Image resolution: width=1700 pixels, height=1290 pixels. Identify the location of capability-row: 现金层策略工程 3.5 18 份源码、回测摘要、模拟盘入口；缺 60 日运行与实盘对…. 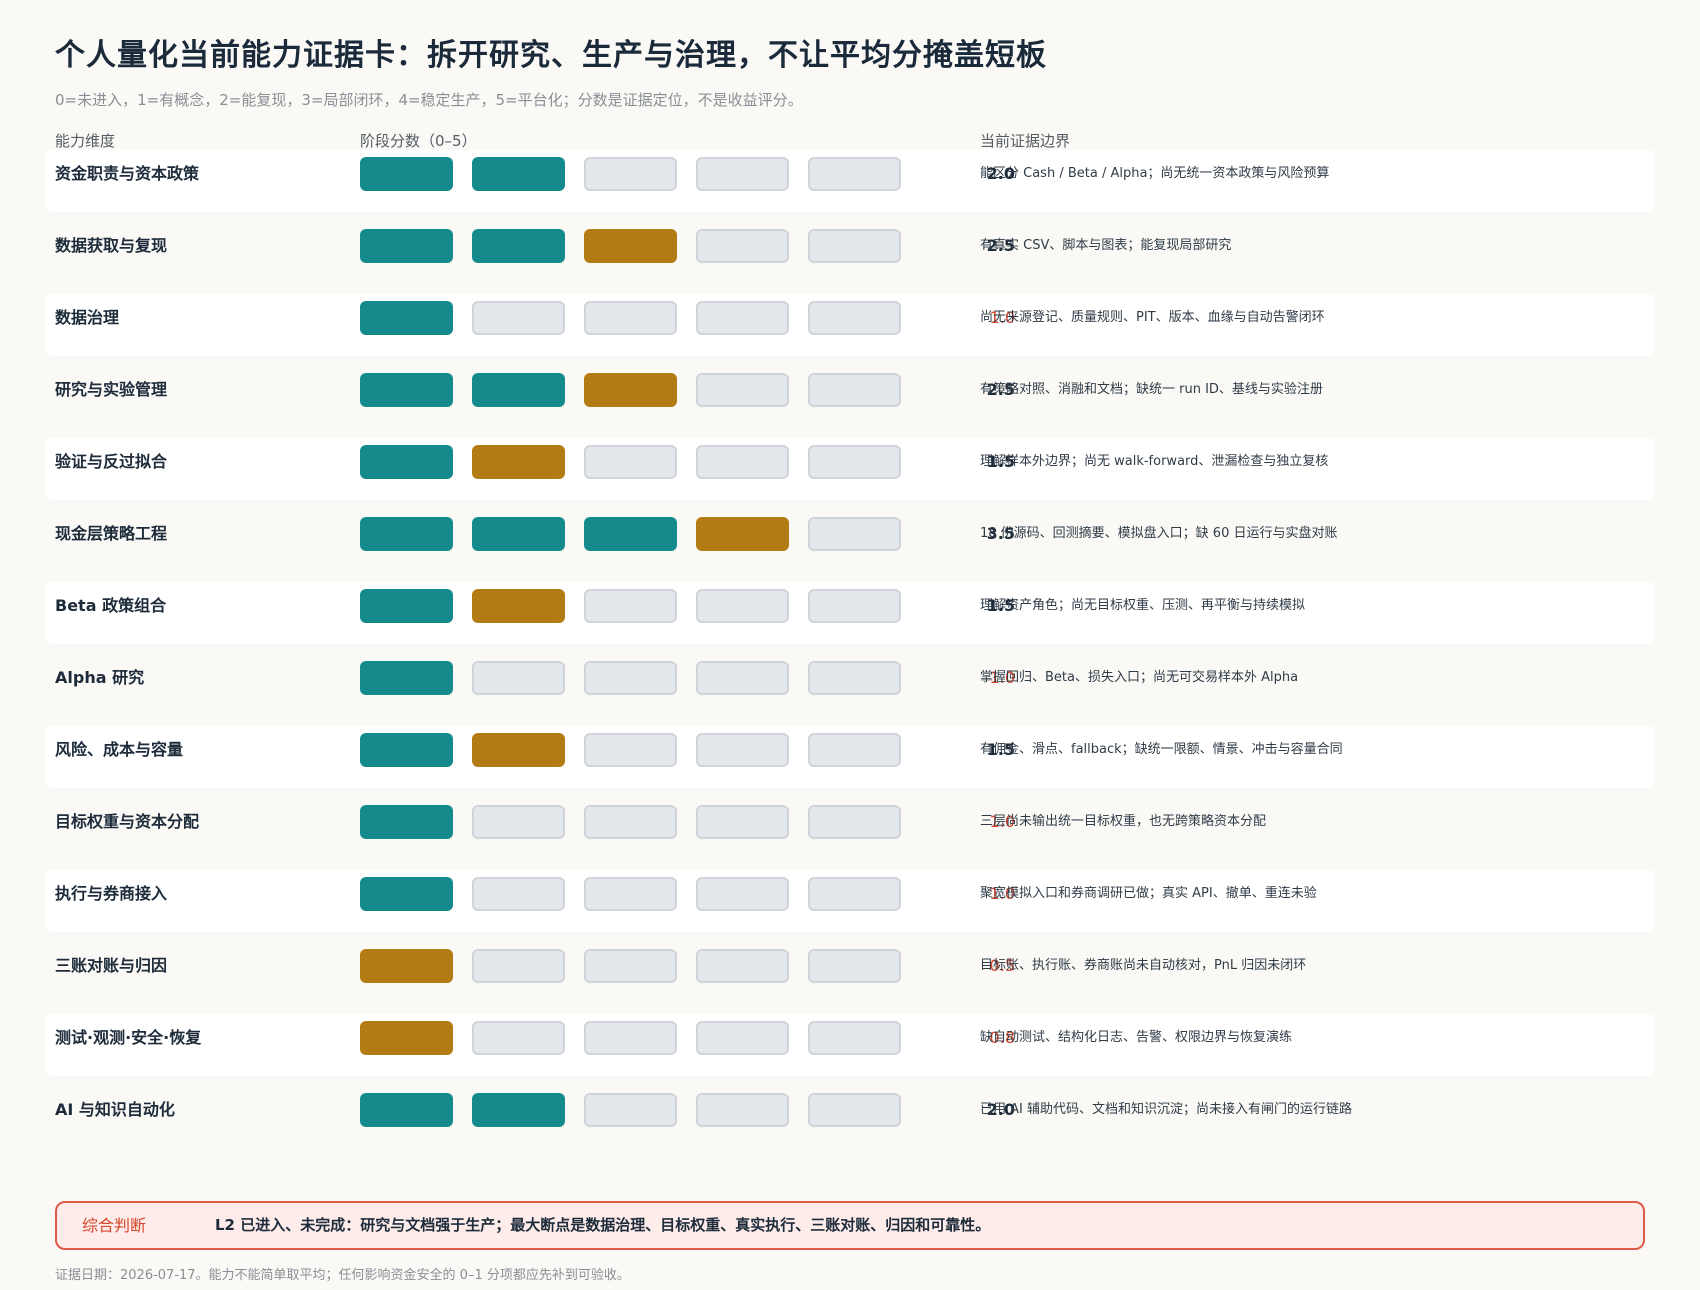
(850, 541).